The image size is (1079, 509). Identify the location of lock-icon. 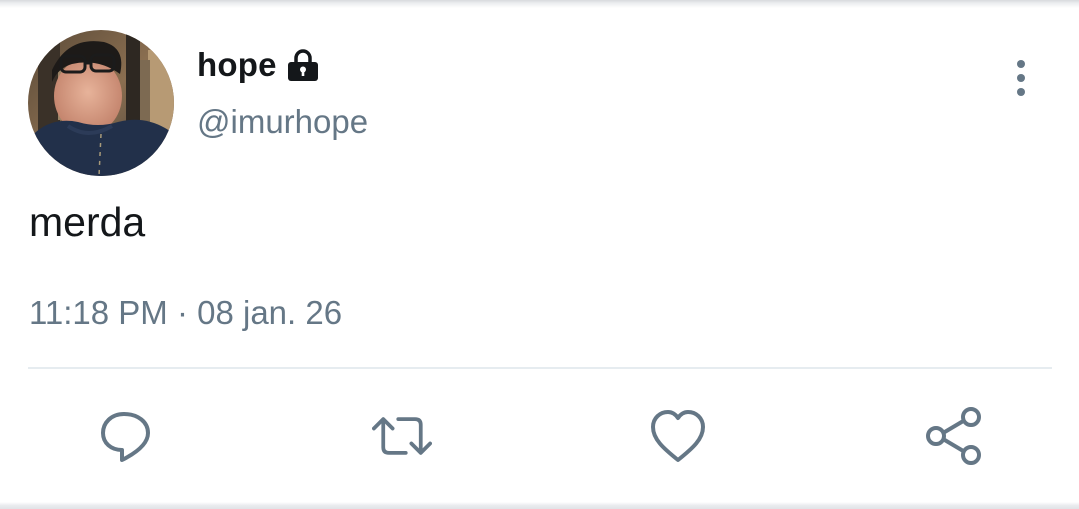
(302, 65).